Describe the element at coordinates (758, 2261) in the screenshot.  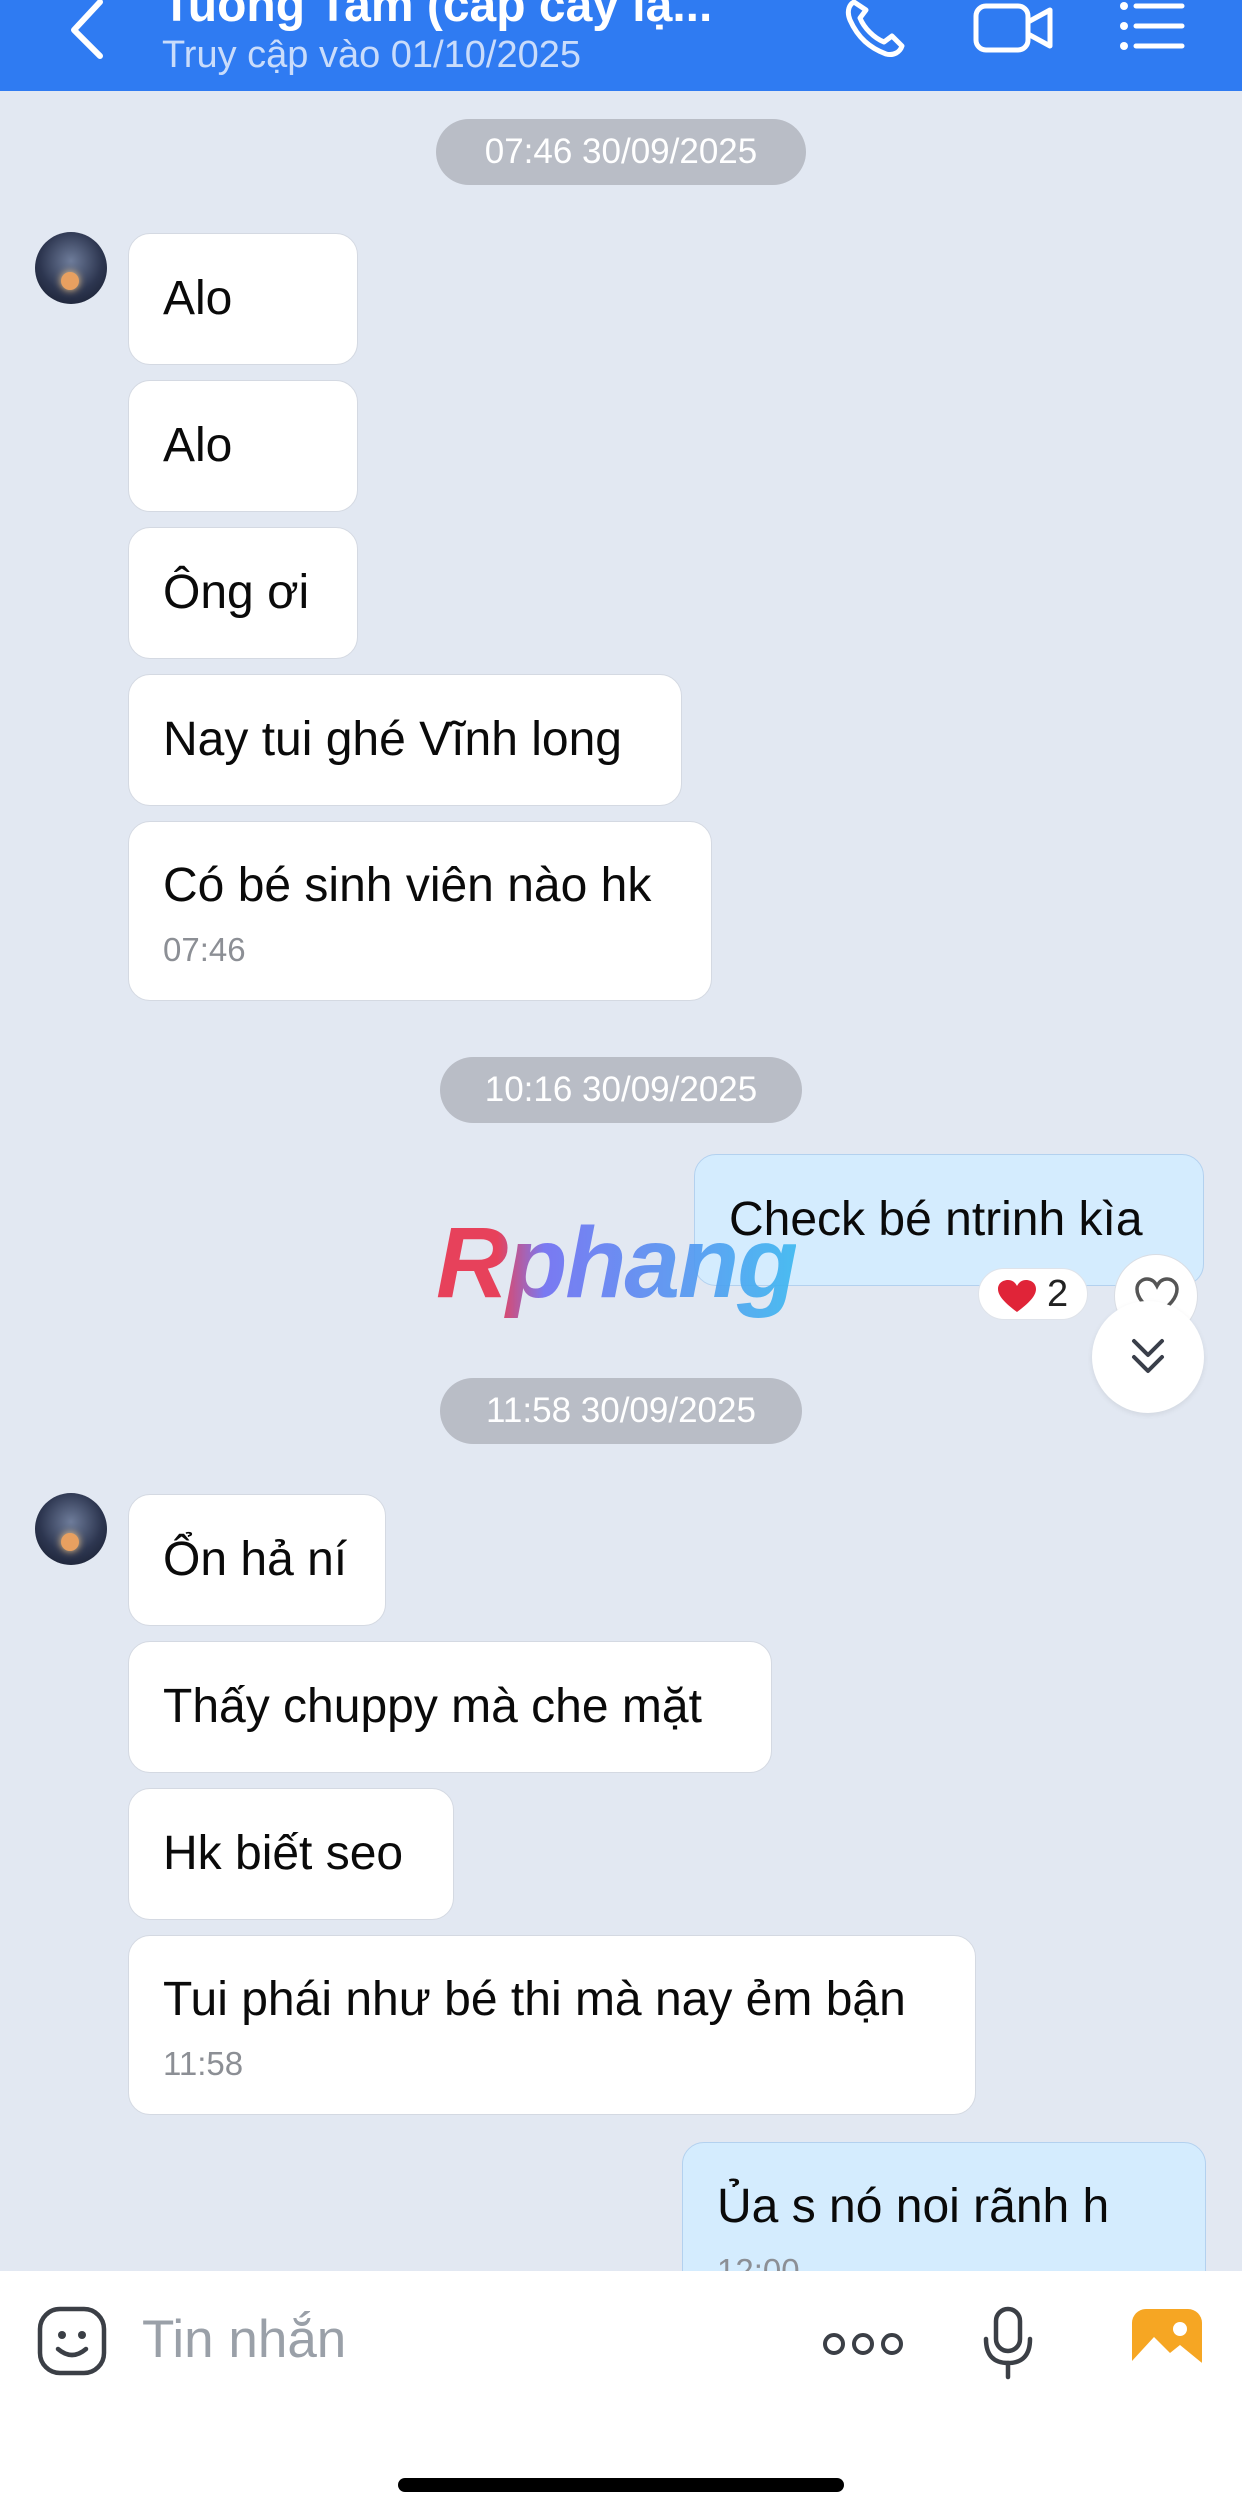
I see `message-time: 12:00` at that location.